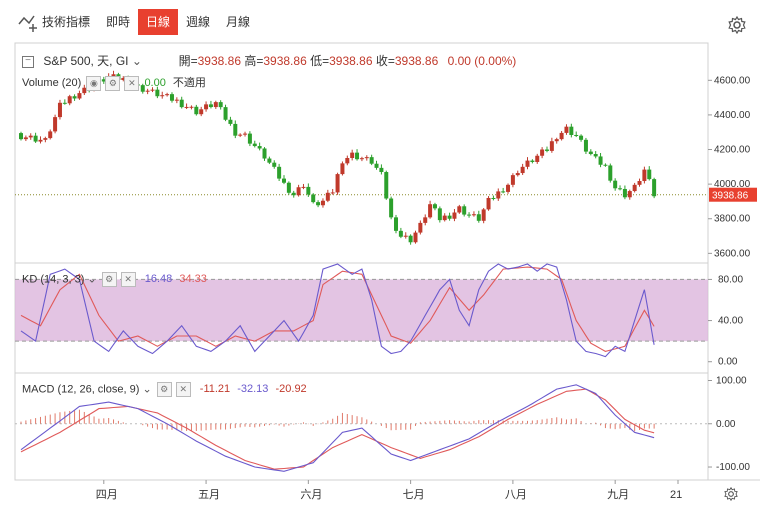  What do you see at coordinates (188, 61) in the screenshot?
I see `open-label: 開=` at bounding box center [188, 61].